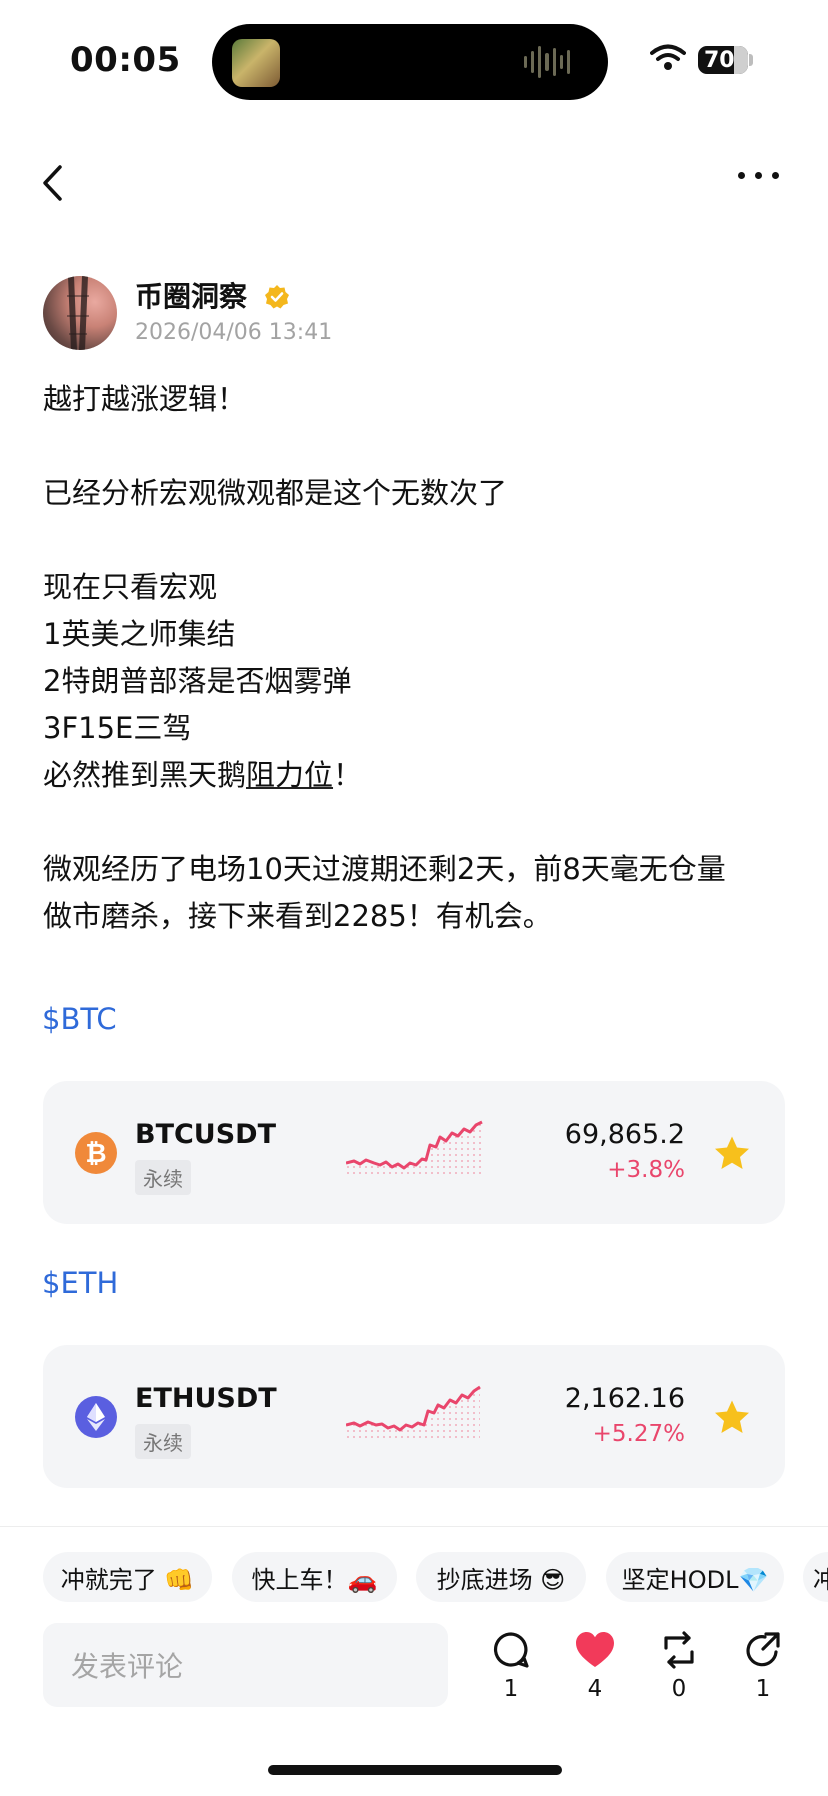 This screenshot has height=1796, width=828. What do you see at coordinates (96, 1417) in the screenshot?
I see `ethereum-icon` at bounding box center [96, 1417].